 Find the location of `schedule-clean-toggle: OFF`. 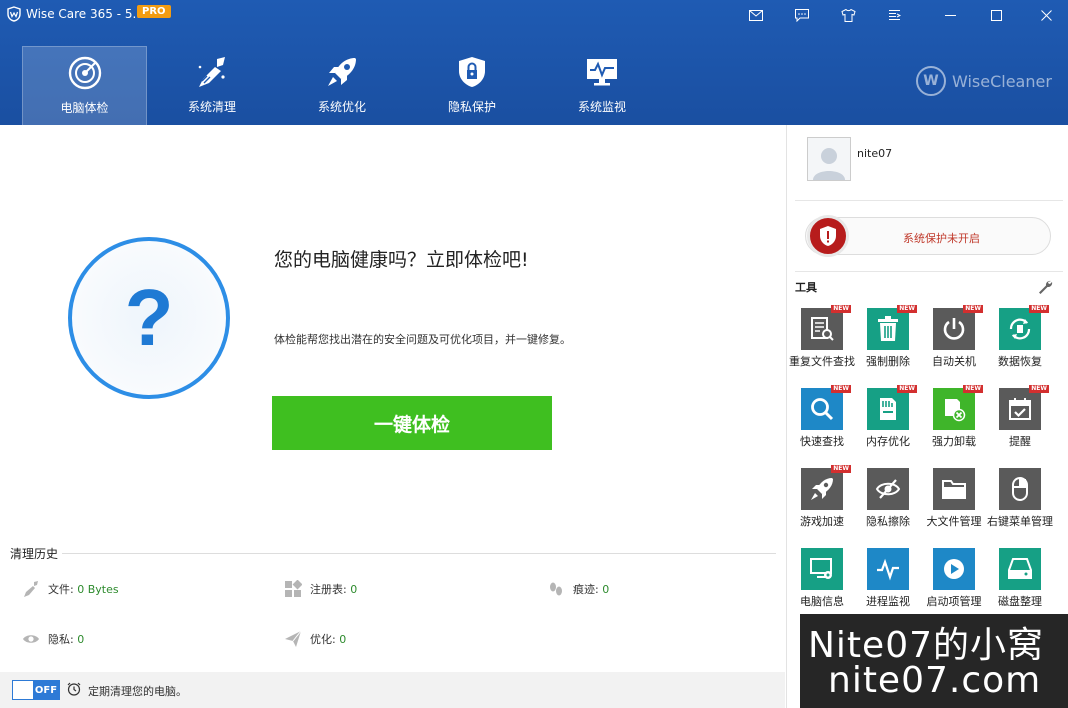

schedule-clean-toggle: OFF is located at coordinates (36, 690).